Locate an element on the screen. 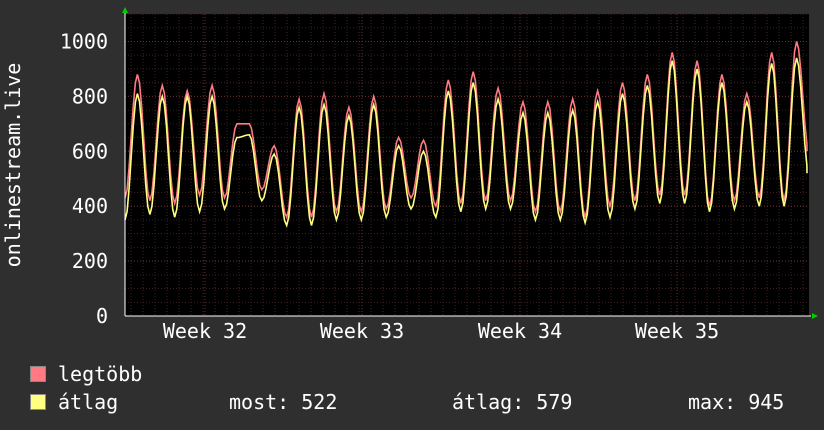 This screenshot has width=824, height=430. y-tick-label: 1000 is located at coordinates (84, 41).